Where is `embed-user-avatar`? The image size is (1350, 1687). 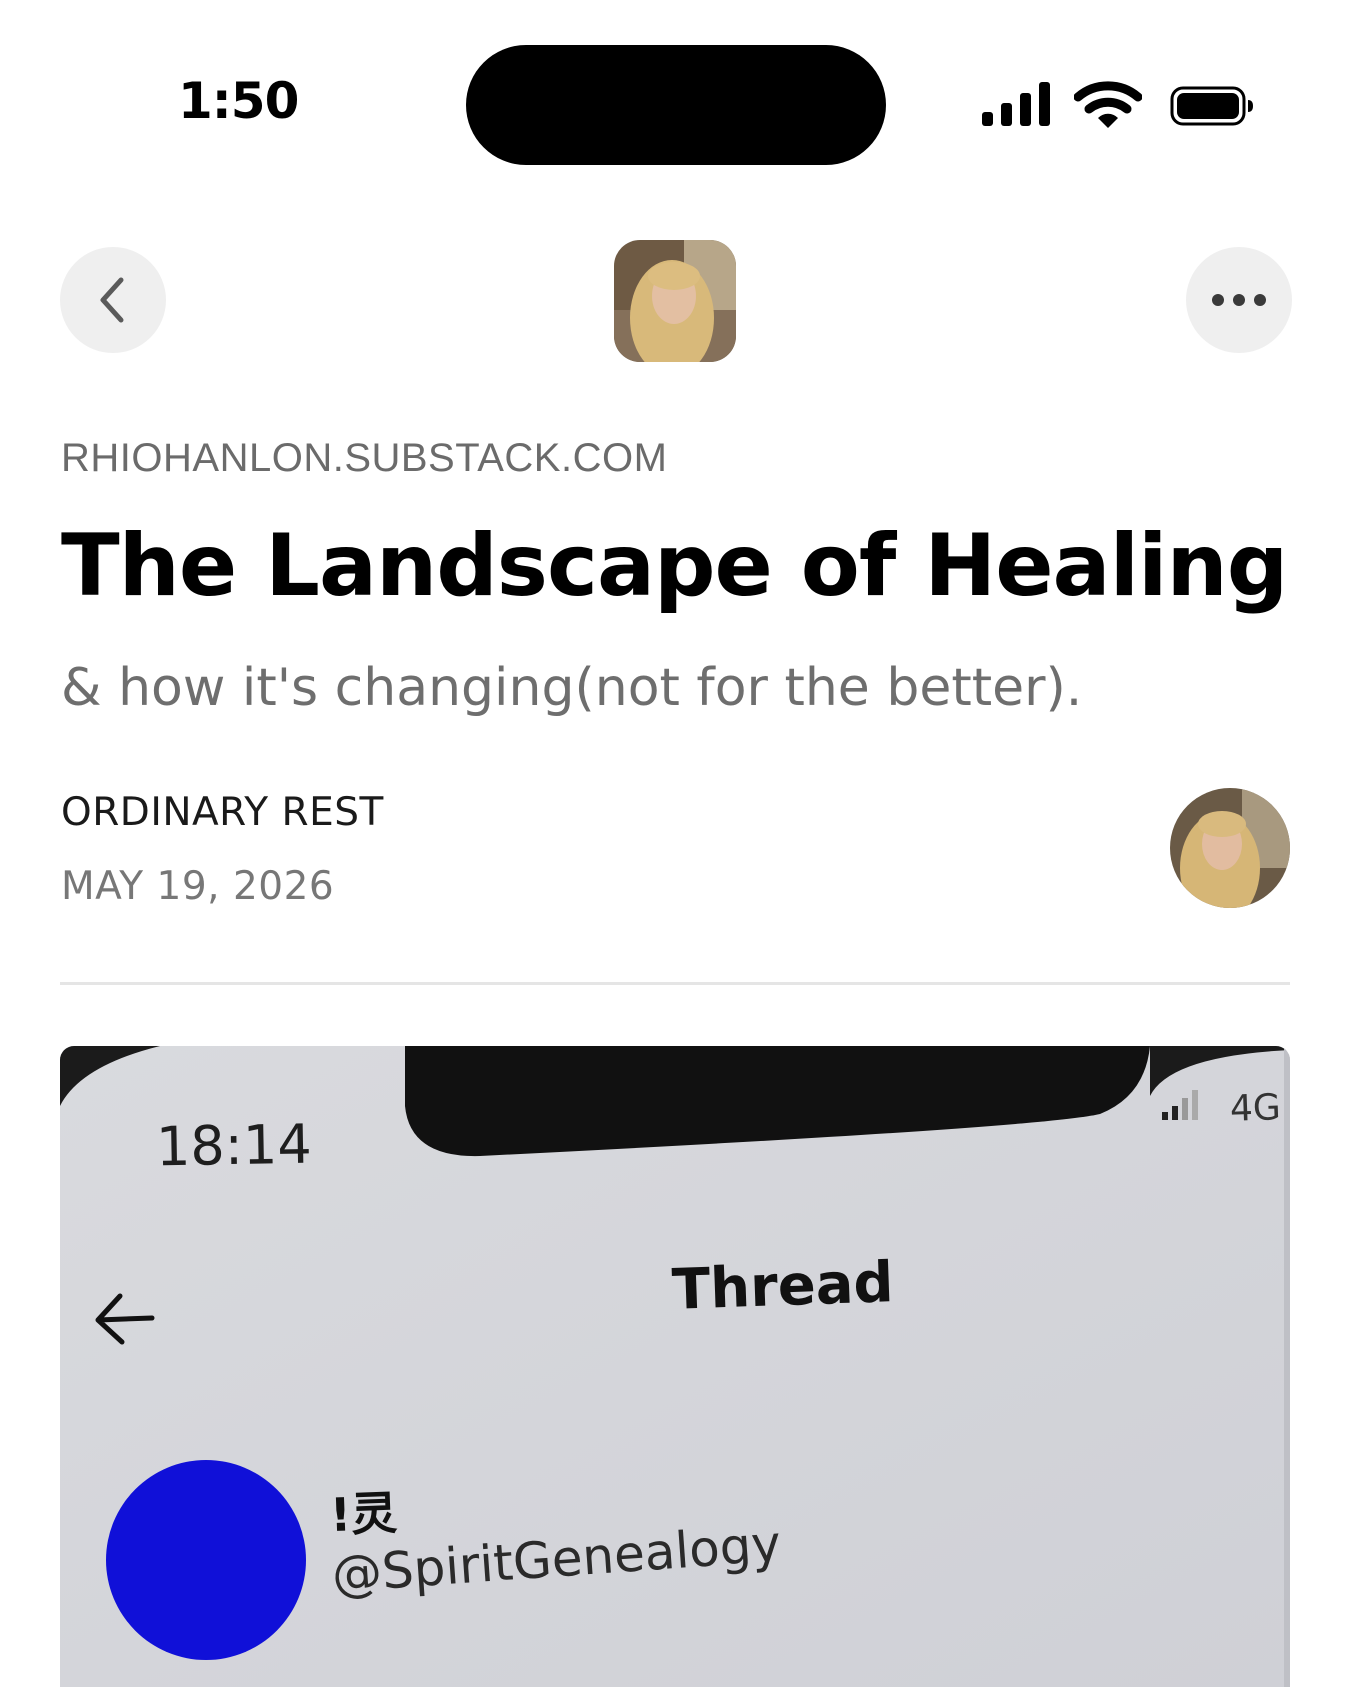 embed-user-avatar is located at coordinates (206, 1560).